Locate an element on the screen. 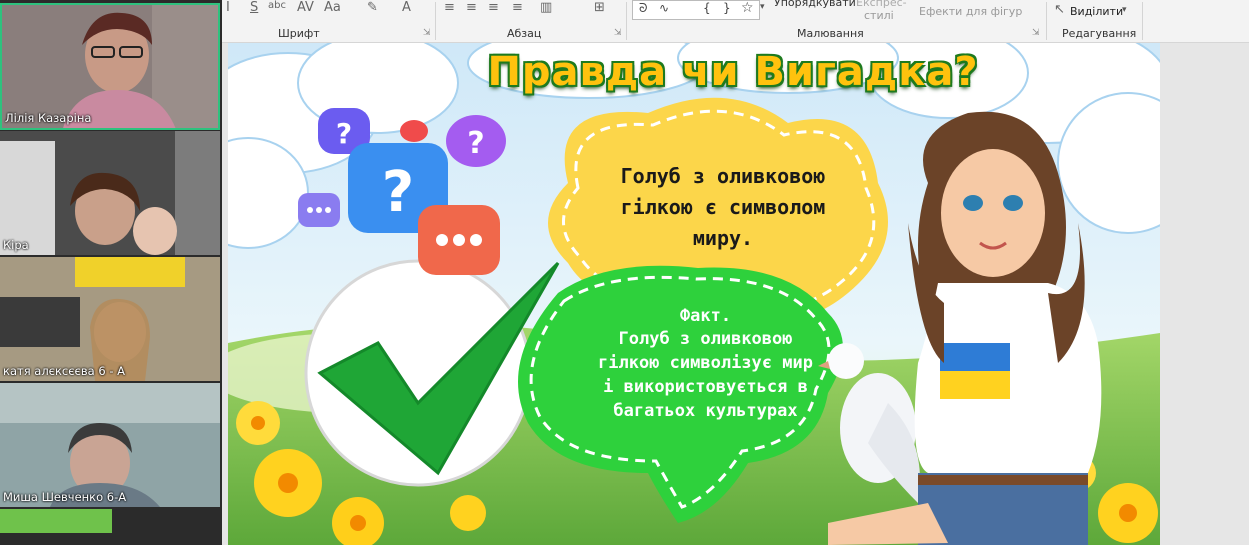 Image resolution: width=1249 pixels, height=545 pixels. highlighter-icon: ✎ is located at coordinates (372, 7).